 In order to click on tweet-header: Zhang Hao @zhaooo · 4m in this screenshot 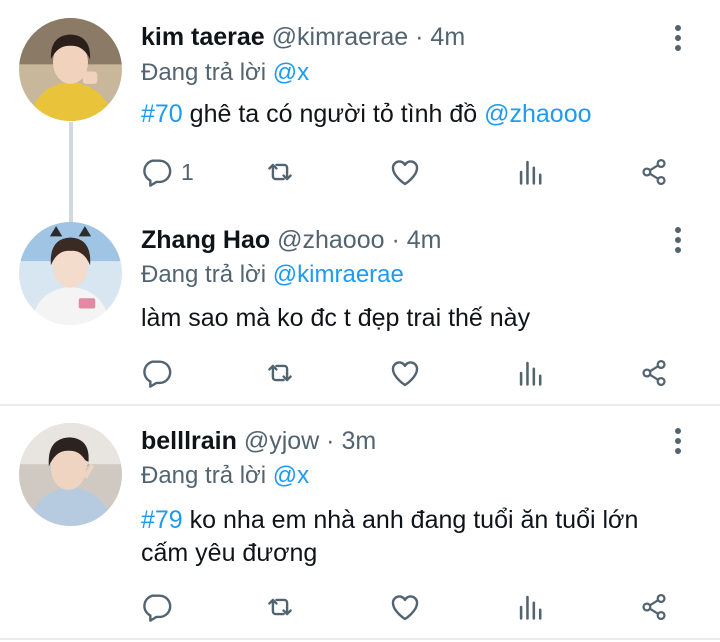, I will do `click(291, 240)`.